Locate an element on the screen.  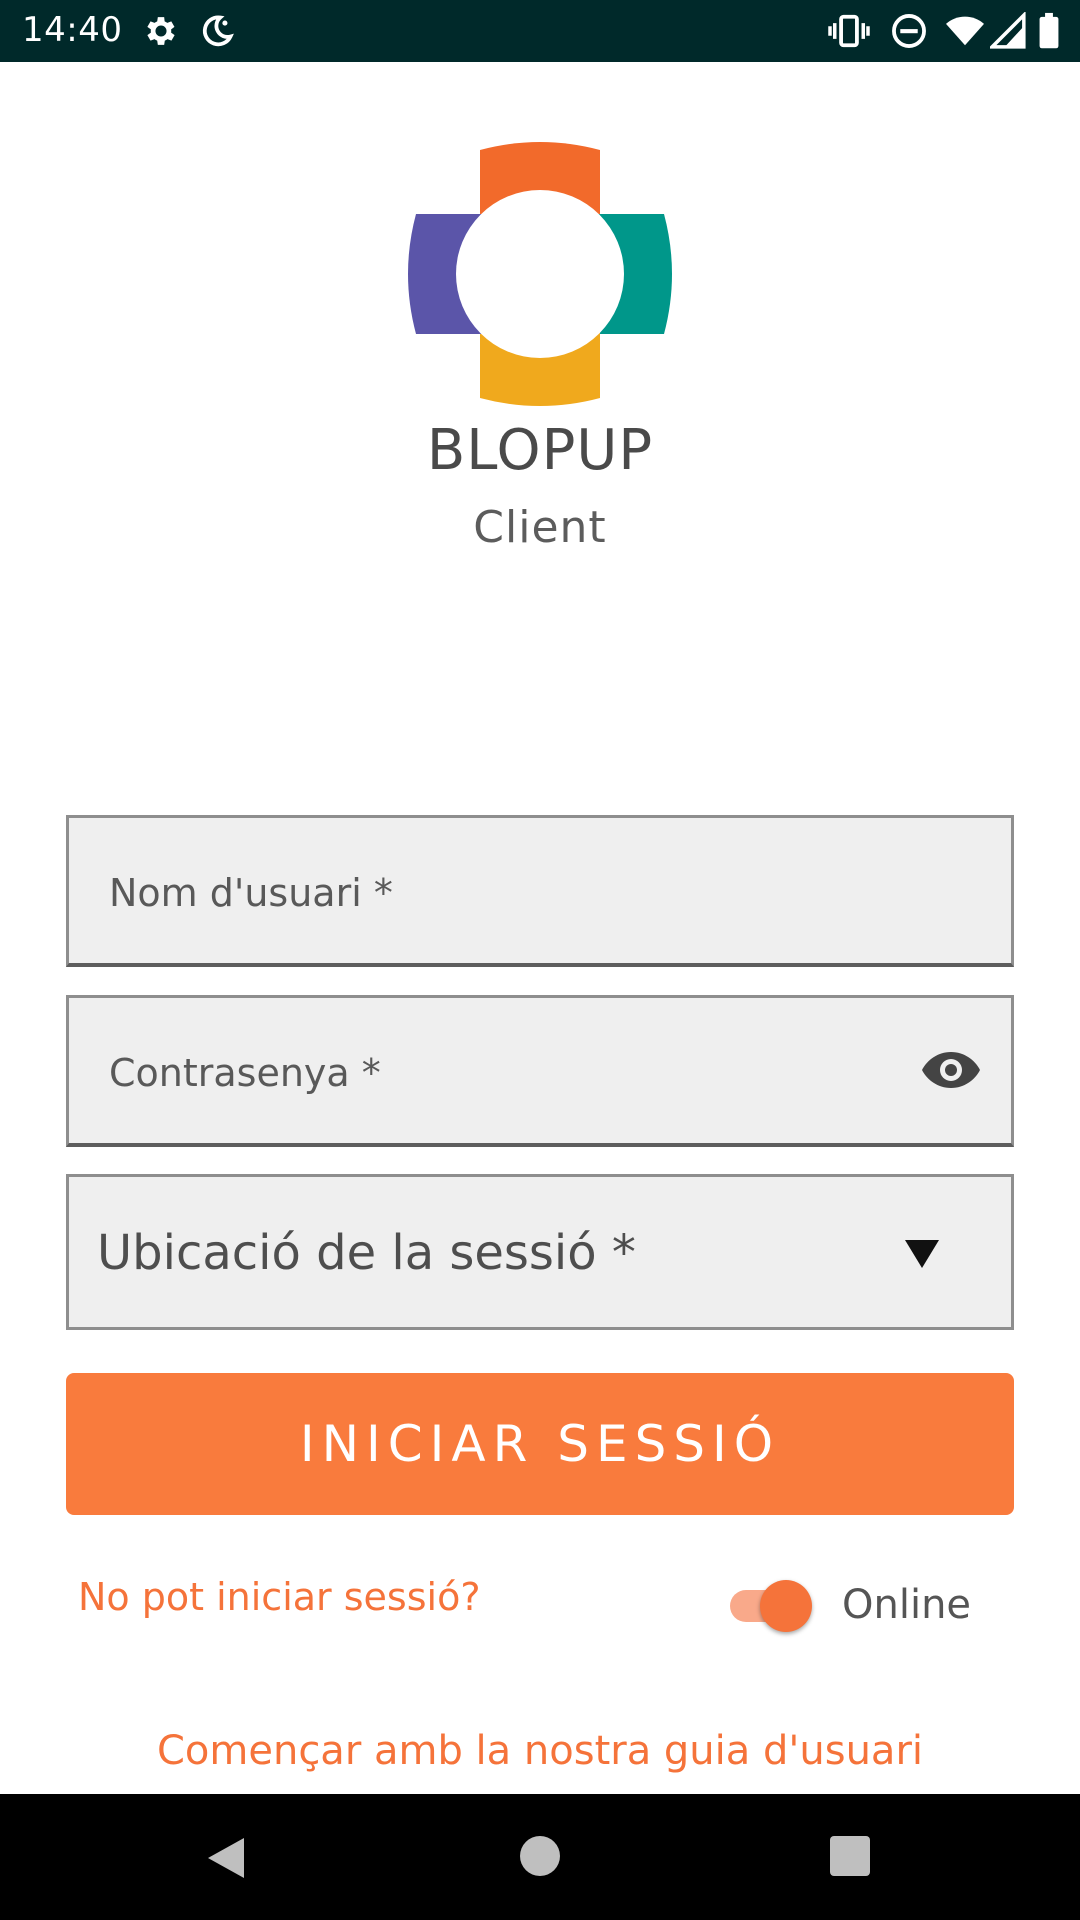
session-location-select: Ubicació de la sessió * is located at coordinates (540, 1252).